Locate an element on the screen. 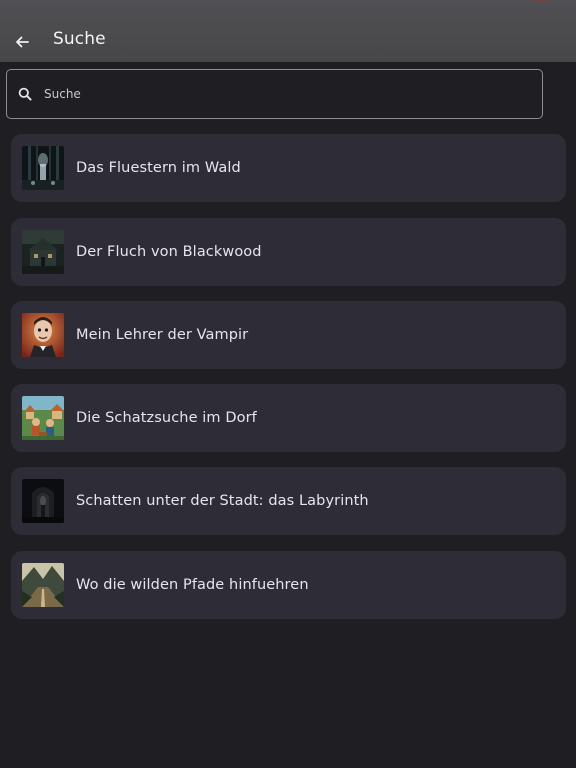 This screenshot has width=576, height=768. status-indicator is located at coordinates (541, 1).